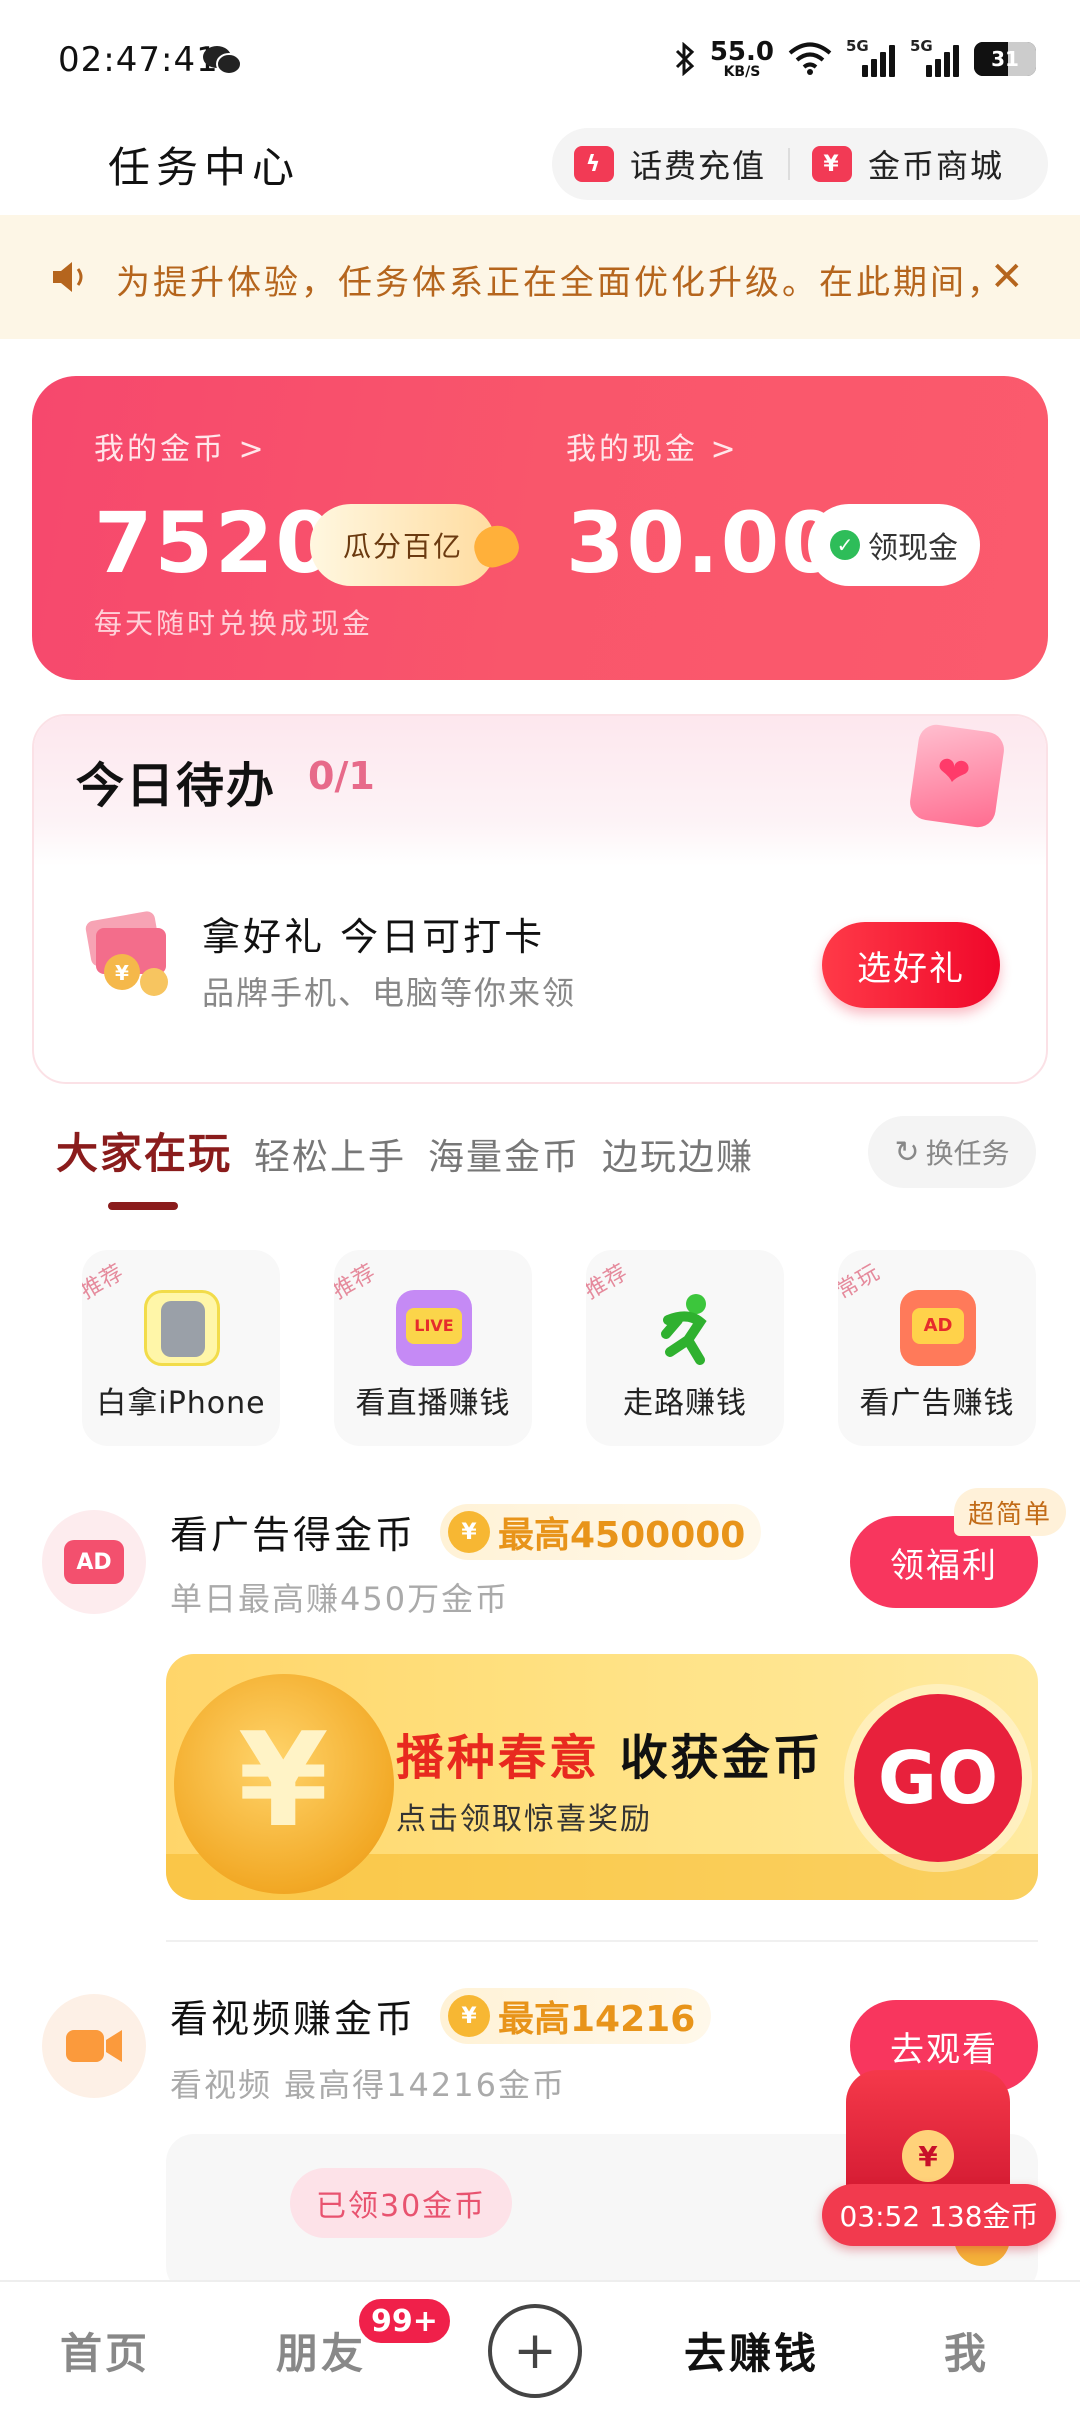 This screenshot has width=1080, height=2412. What do you see at coordinates (721, 1758) in the screenshot?
I see `banner-title-dark: 收获金币` at bounding box center [721, 1758].